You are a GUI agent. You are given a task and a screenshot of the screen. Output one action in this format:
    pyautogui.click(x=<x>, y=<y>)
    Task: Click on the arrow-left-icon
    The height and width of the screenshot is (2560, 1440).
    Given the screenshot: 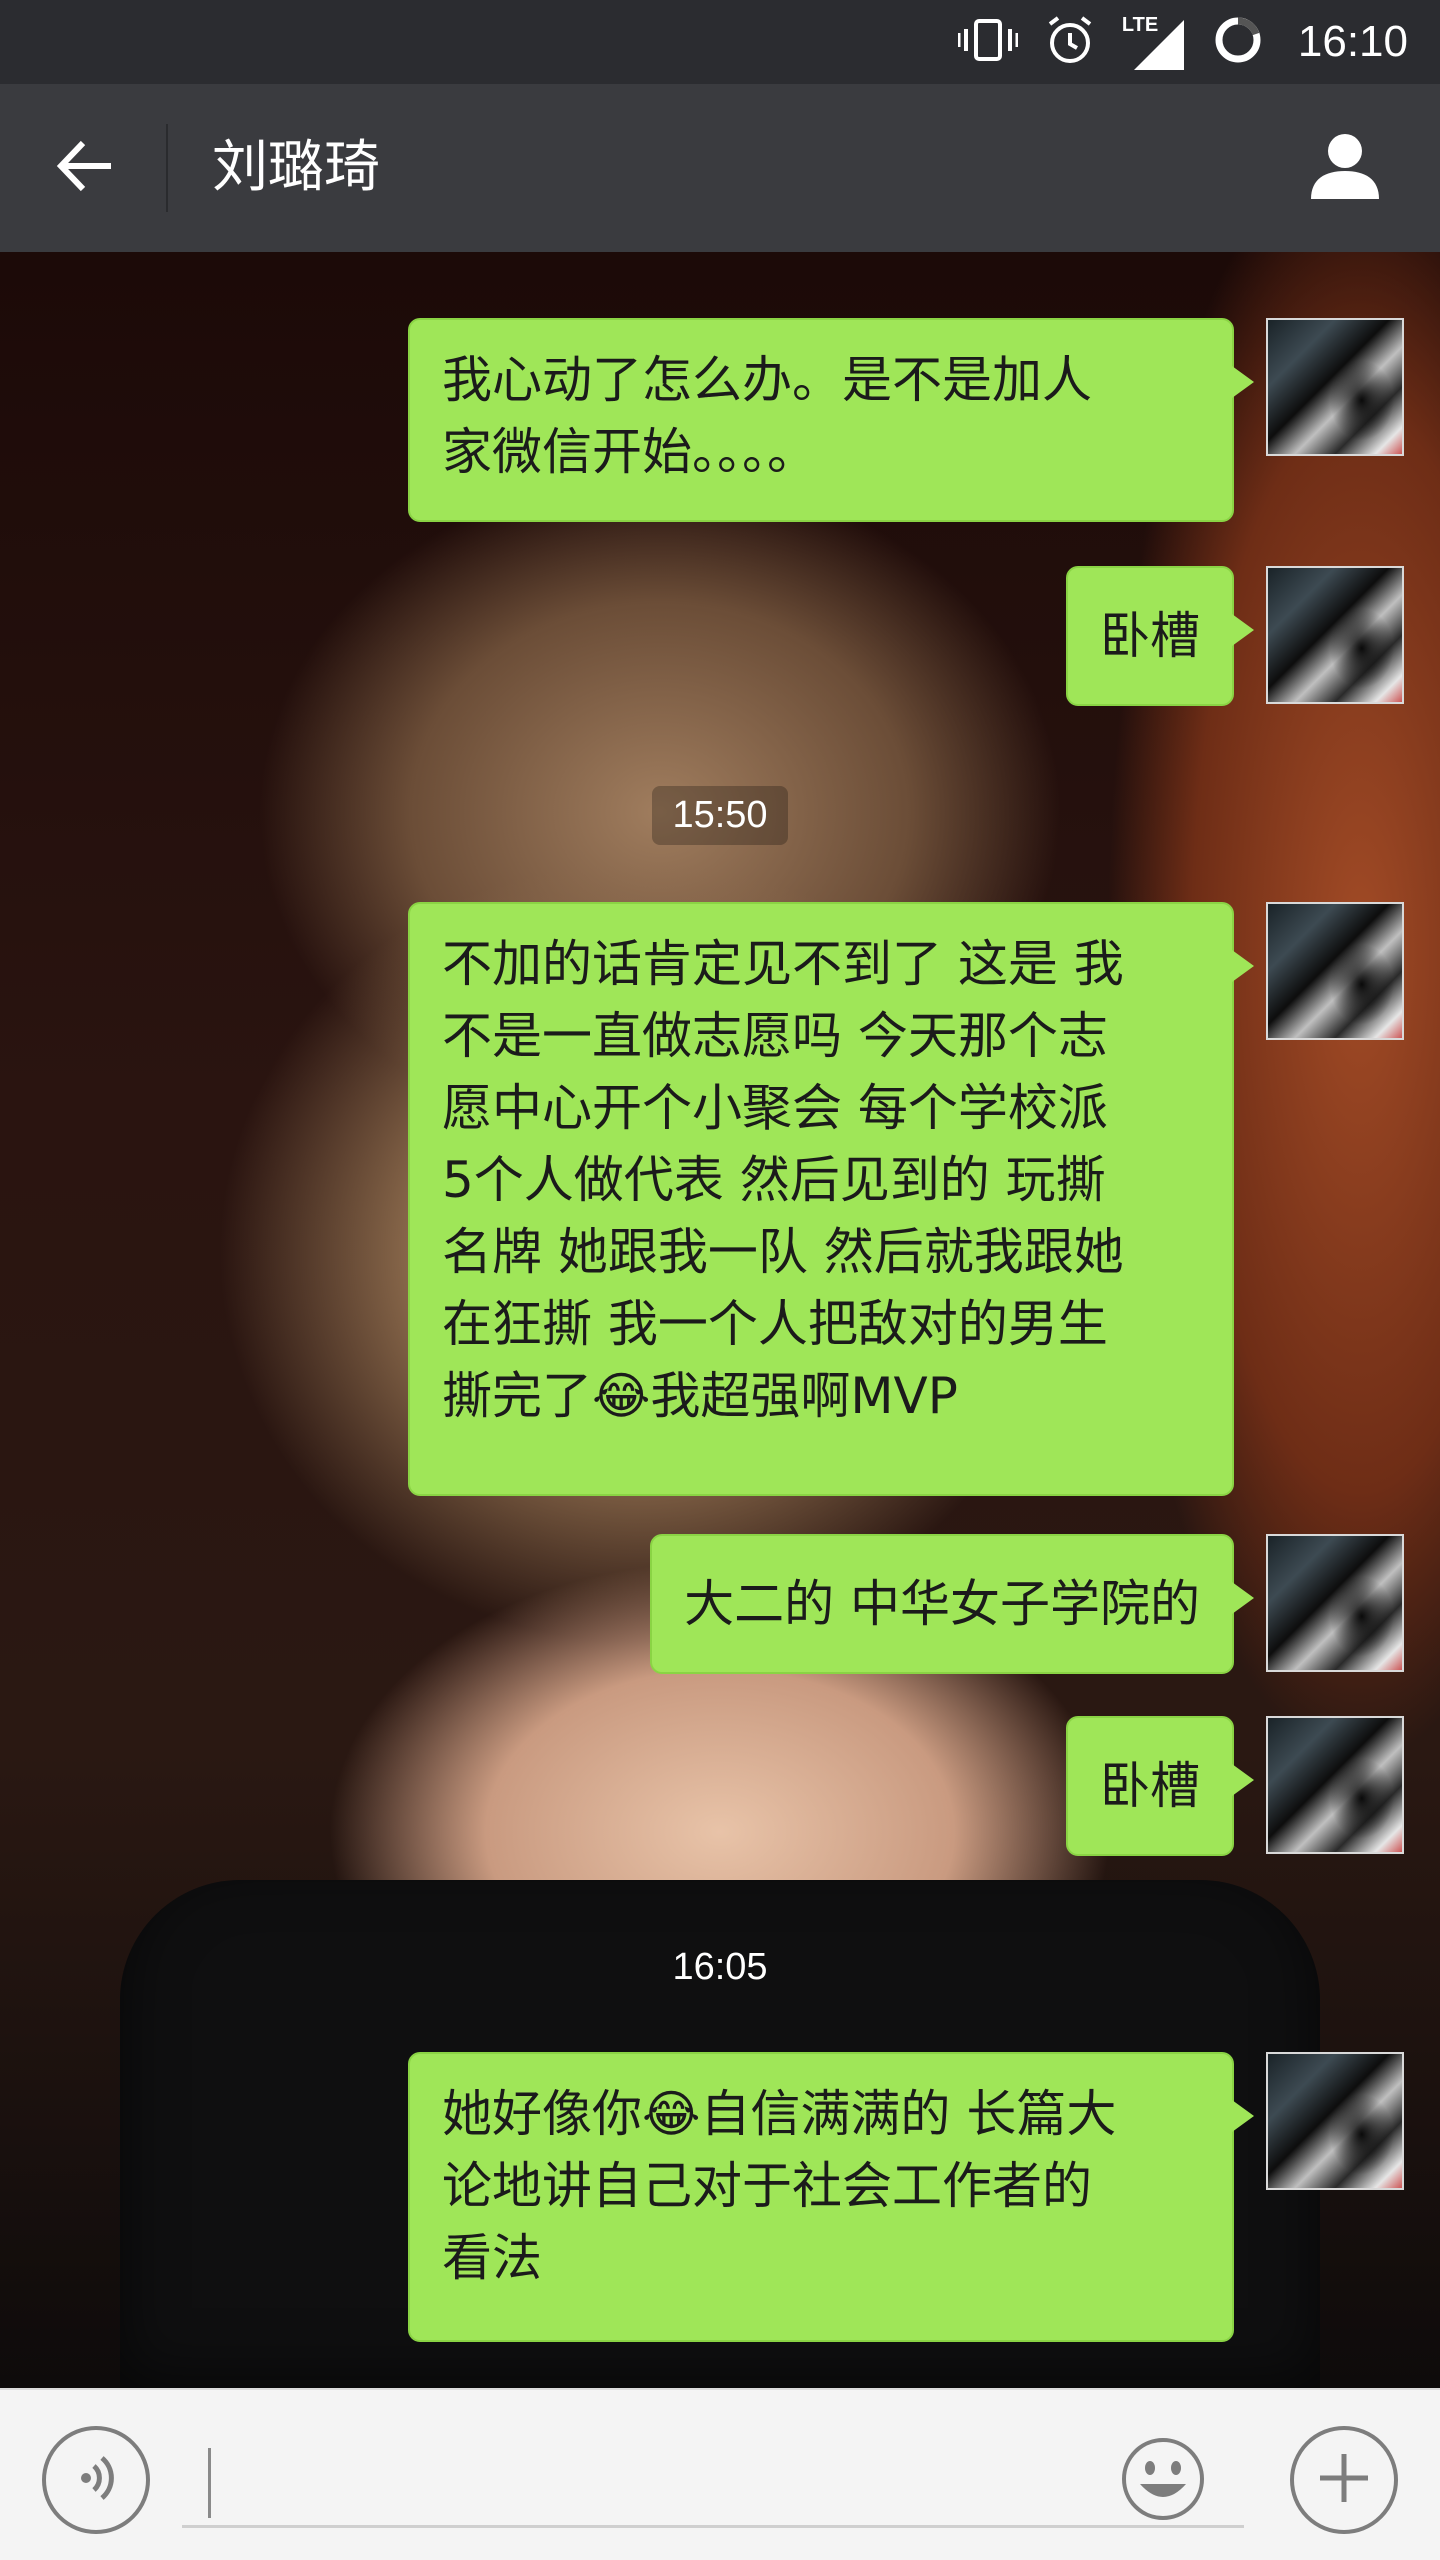 What is the action you would take?
    pyautogui.click(x=85, y=168)
    